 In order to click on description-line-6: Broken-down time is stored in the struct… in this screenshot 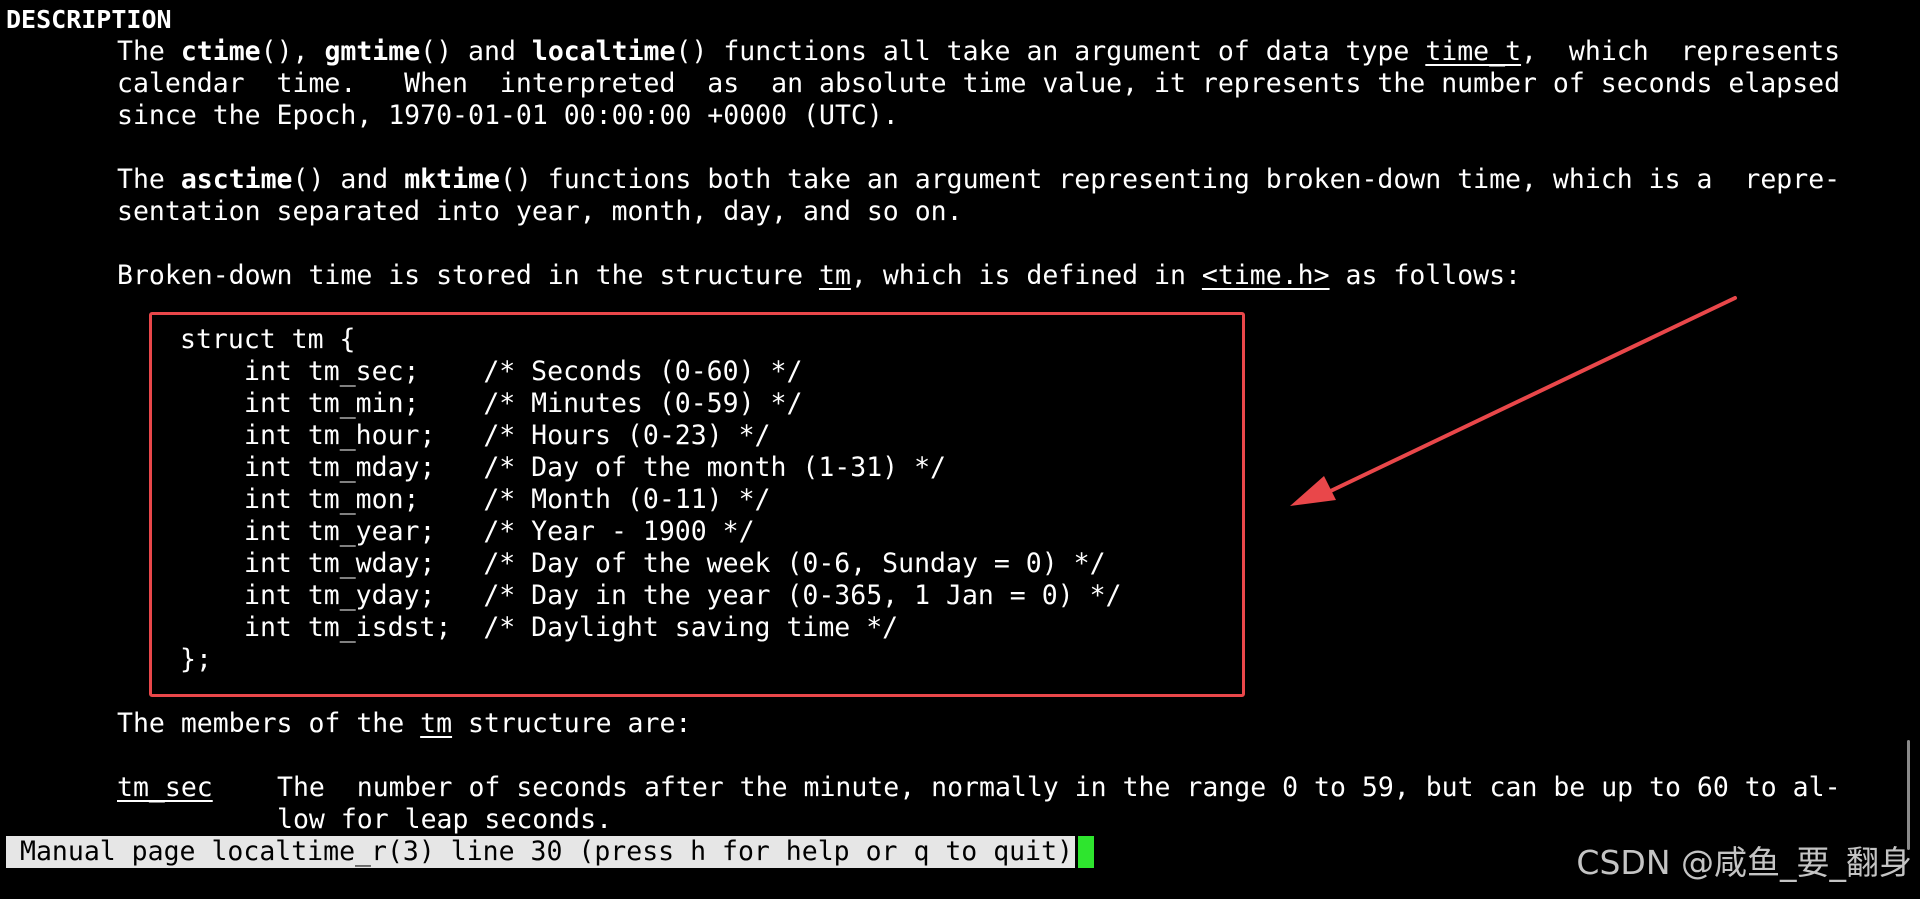, I will do `click(819, 276)`.